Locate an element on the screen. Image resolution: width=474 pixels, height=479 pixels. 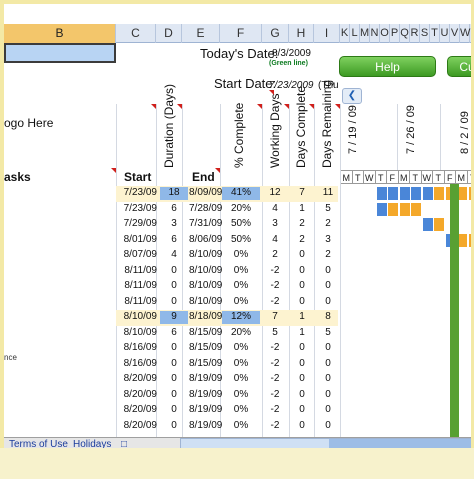
column-header-f: F is located at coordinates (241, 33).